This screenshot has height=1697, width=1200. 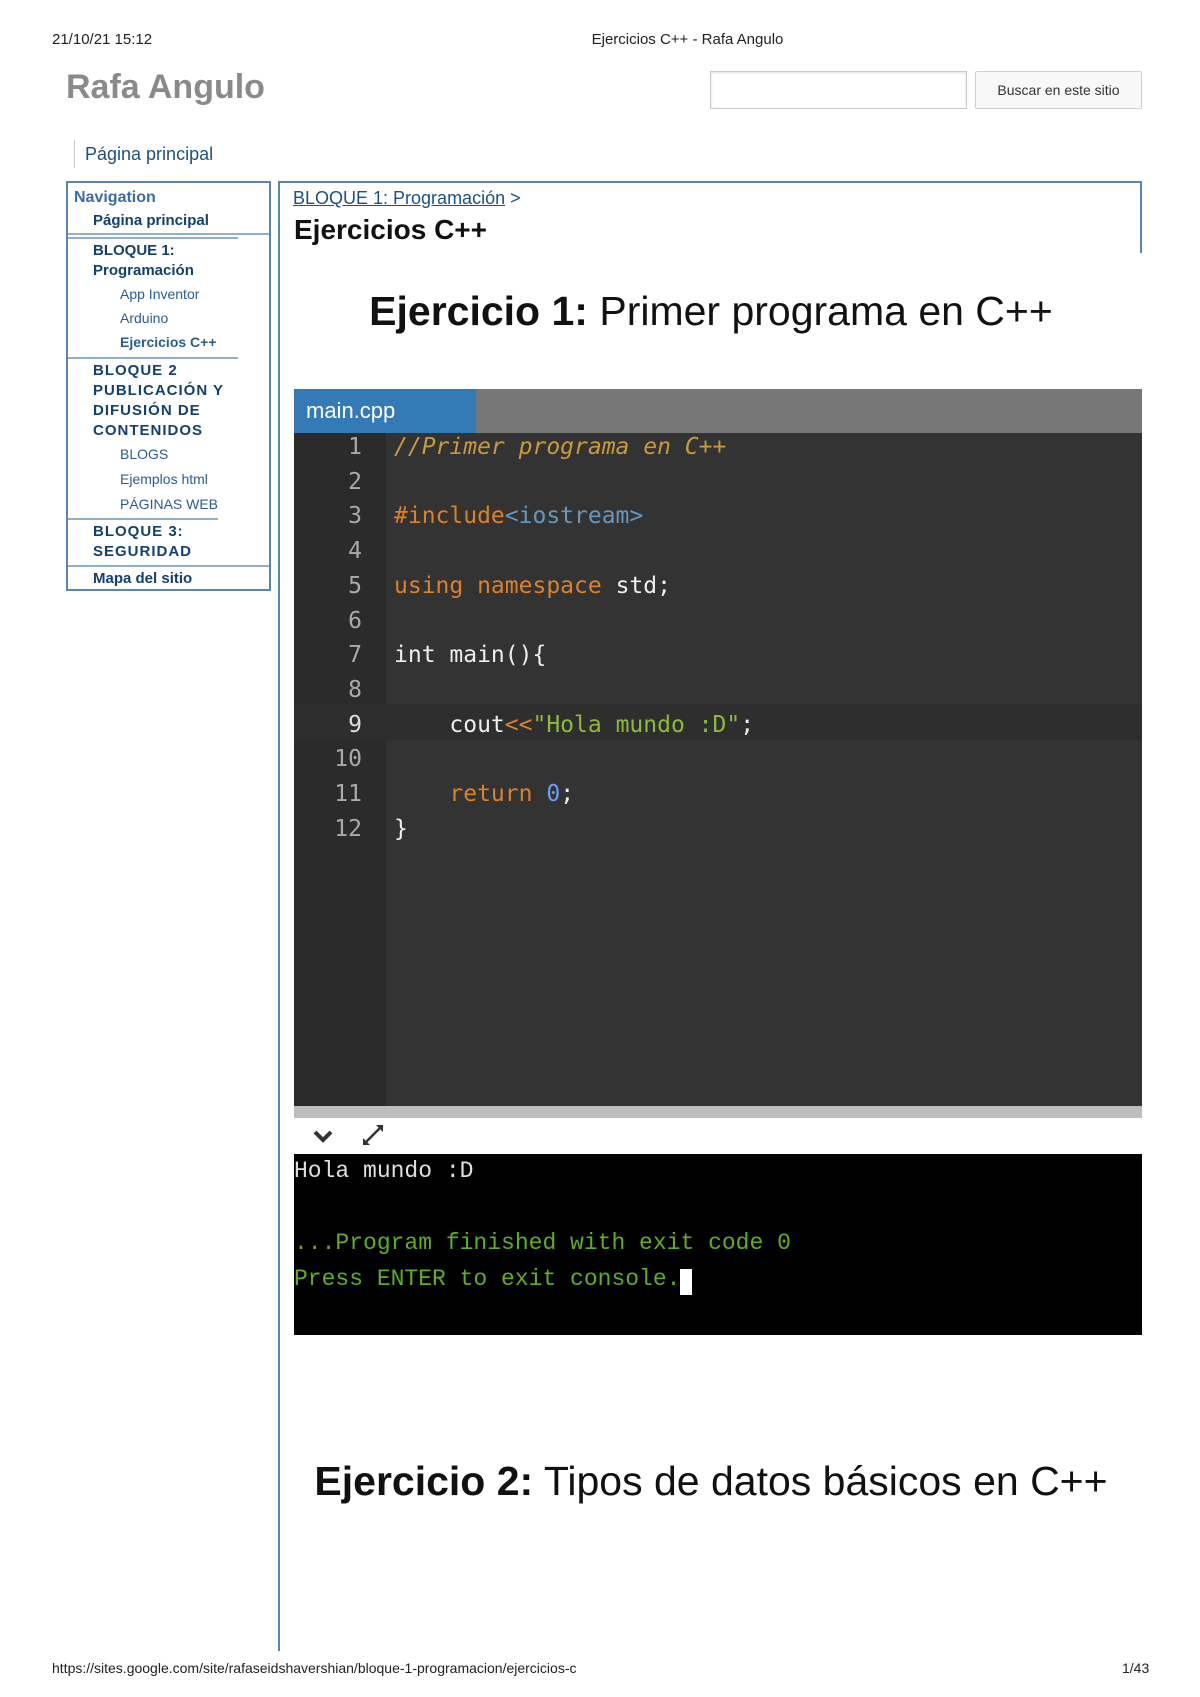 I want to click on code-token: <iostream>, so click(x=574, y=516).